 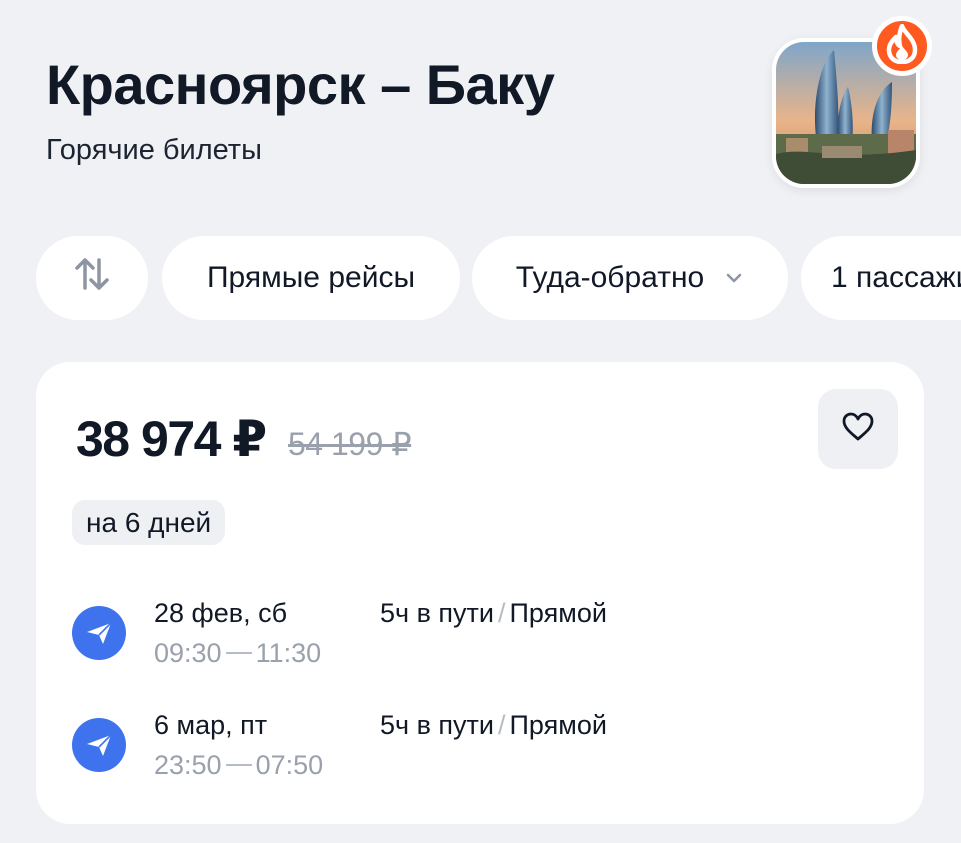 I want to click on filter-chips: Прямые рейсы Туда-обратно 1 пассажир, so click(x=498, y=278).